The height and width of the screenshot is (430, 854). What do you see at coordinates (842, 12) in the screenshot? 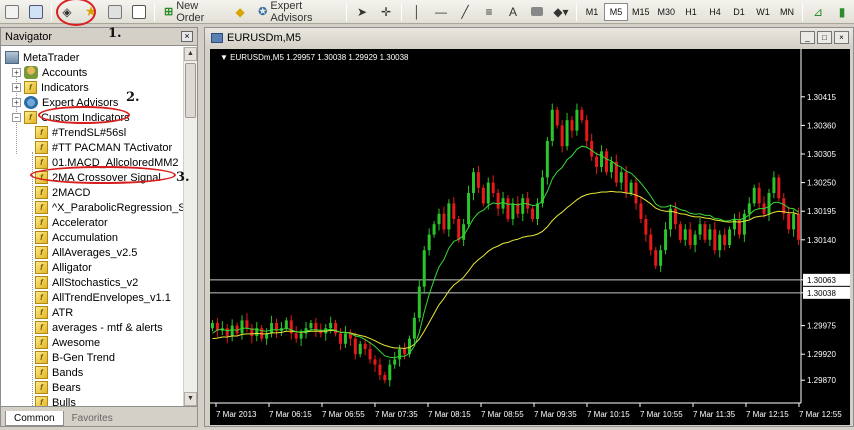
I see `bar-chart-icon: ▮` at bounding box center [842, 12].